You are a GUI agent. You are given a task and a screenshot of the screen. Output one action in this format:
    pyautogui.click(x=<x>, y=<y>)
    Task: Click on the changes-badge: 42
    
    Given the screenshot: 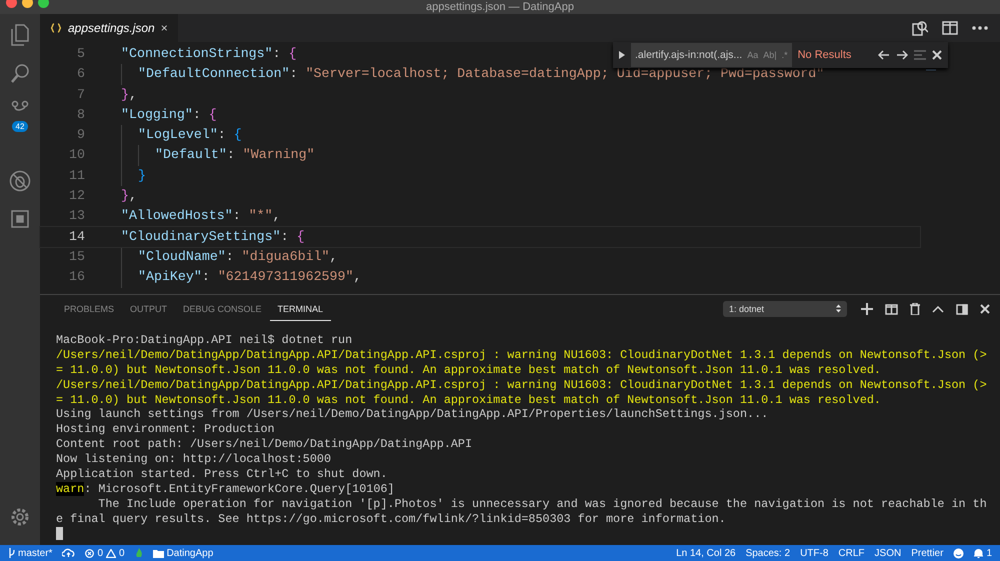 What is the action you would take?
    pyautogui.click(x=20, y=126)
    